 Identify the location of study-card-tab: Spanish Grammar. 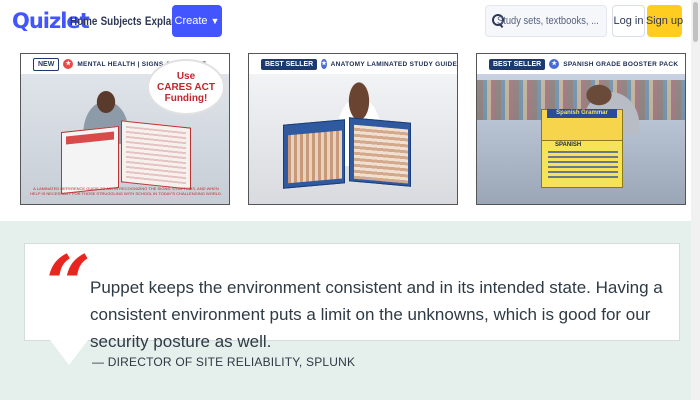
(582, 113).